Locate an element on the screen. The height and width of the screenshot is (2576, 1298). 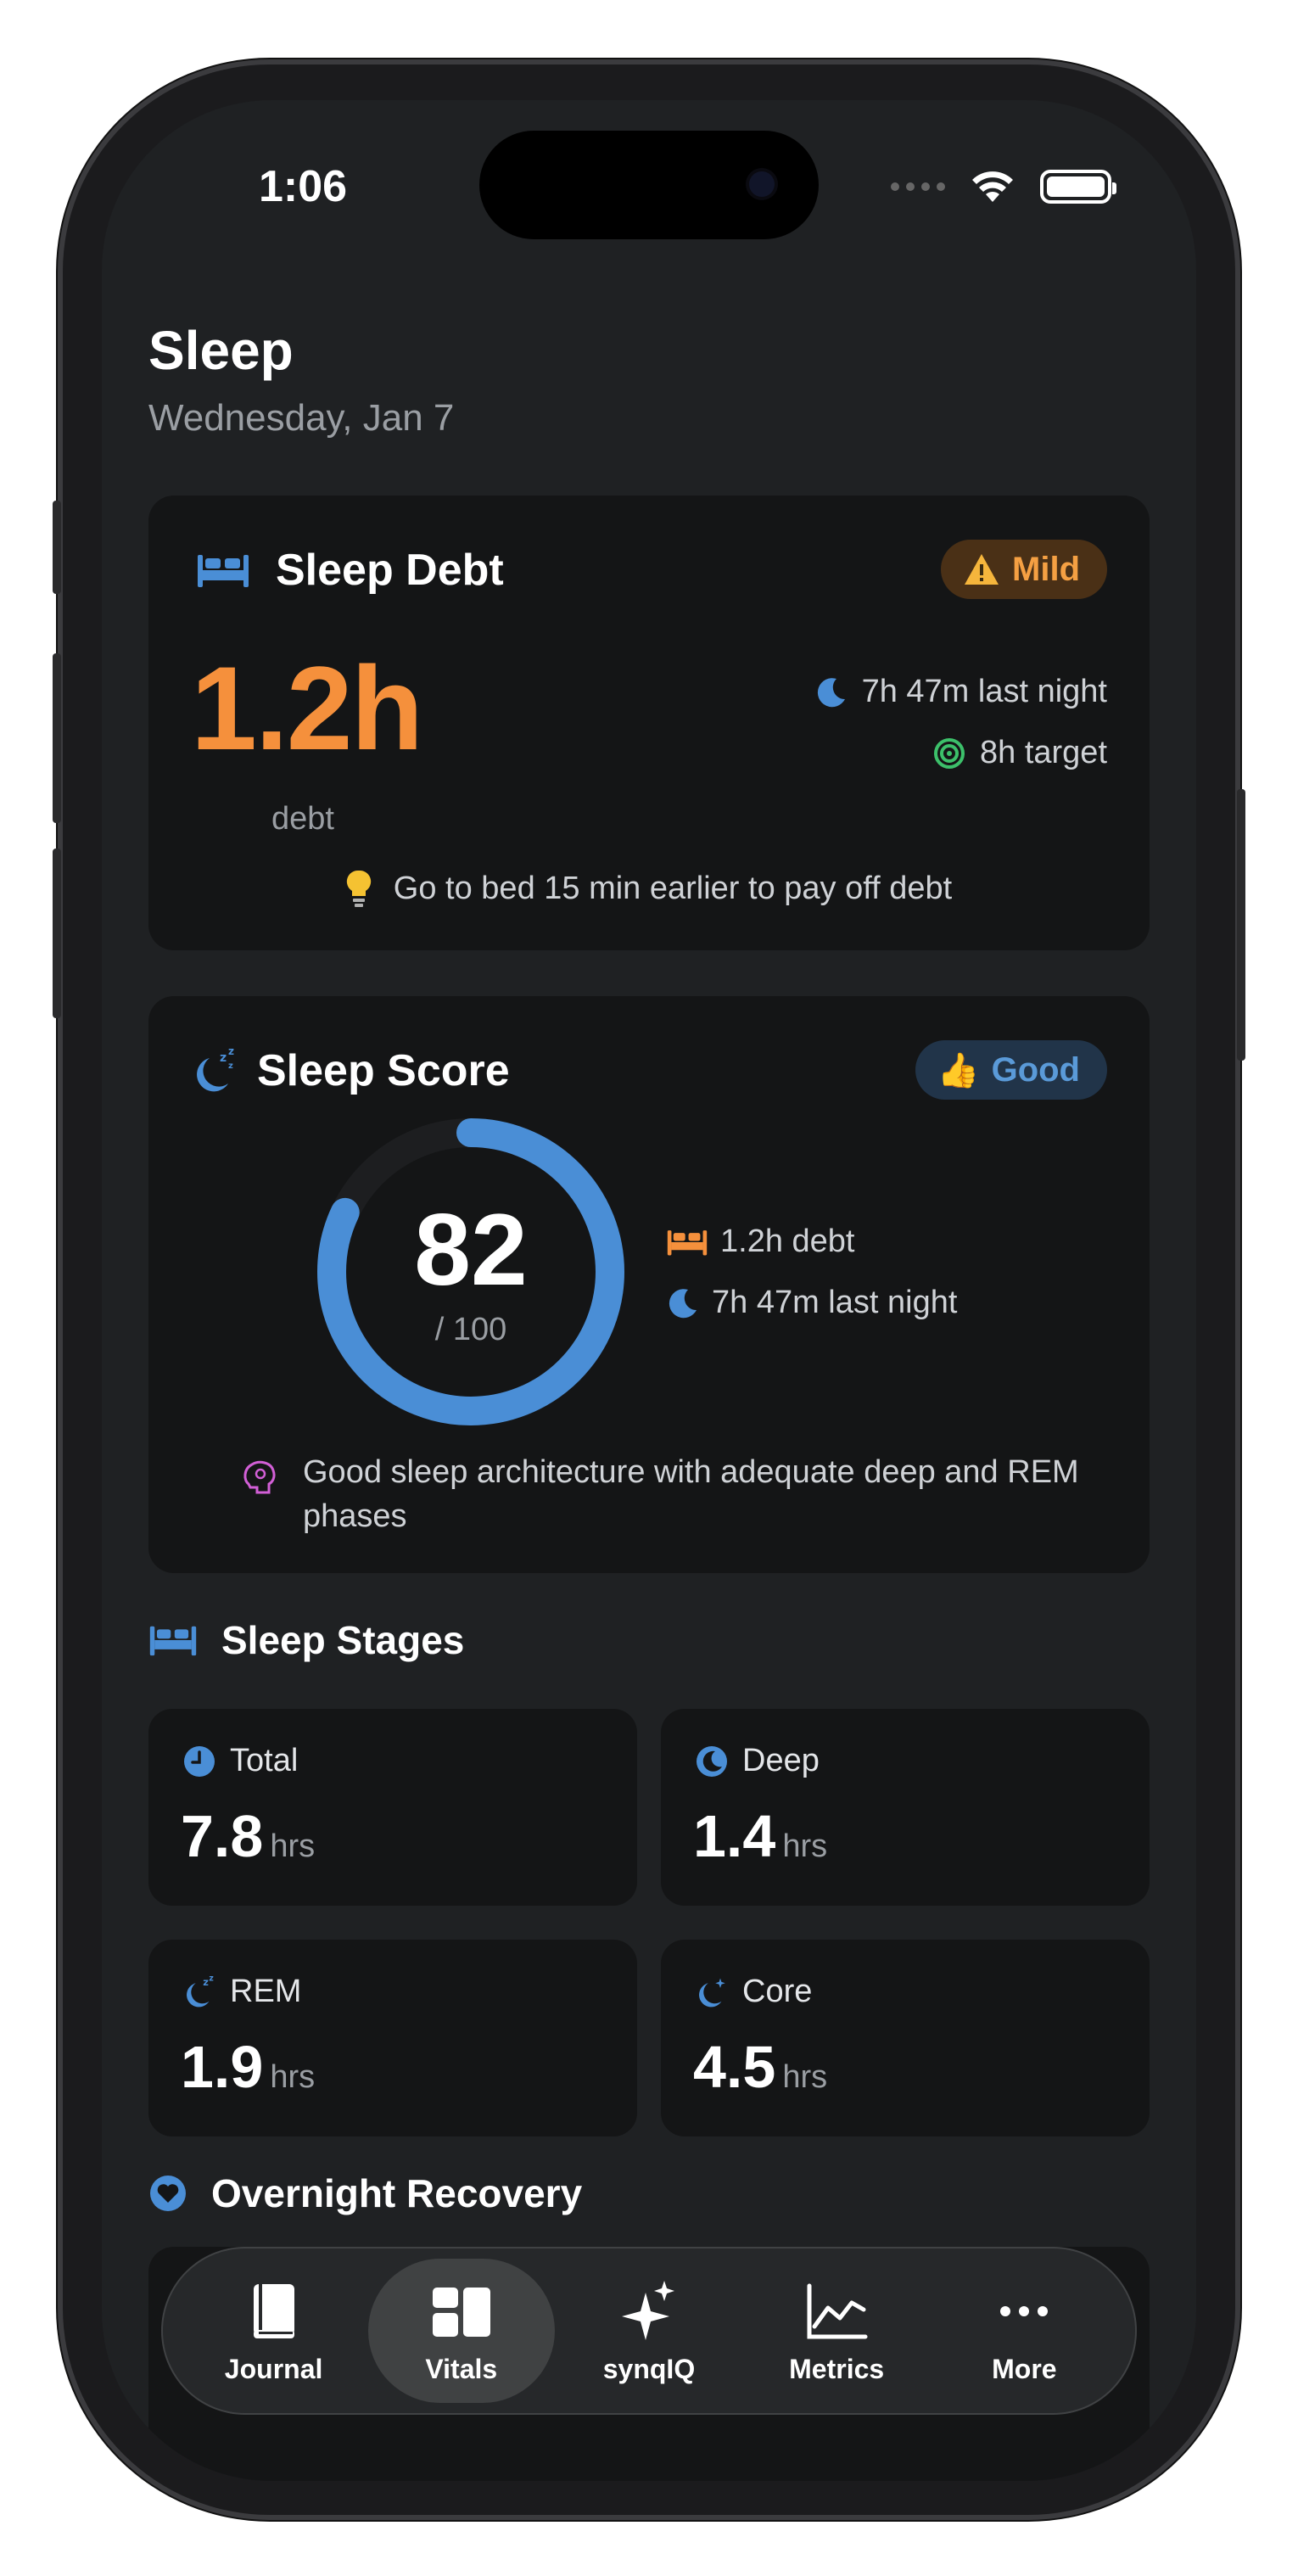
wifi-icon is located at coordinates (992, 187).